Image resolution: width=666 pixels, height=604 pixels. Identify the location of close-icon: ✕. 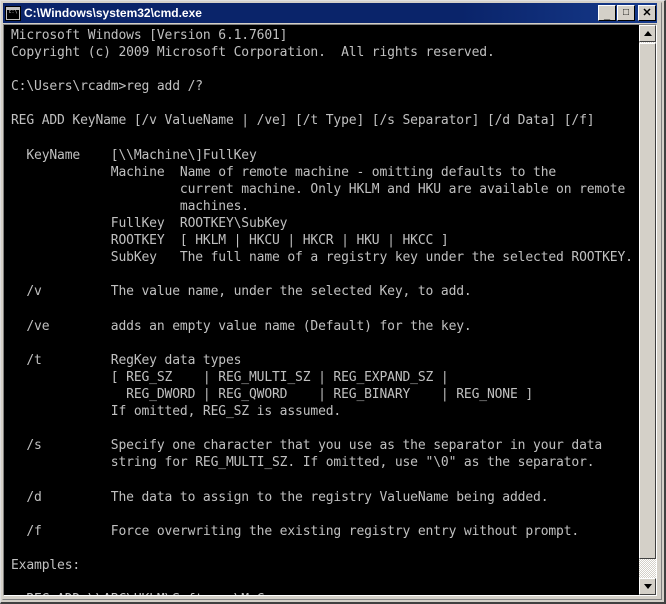
(647, 13).